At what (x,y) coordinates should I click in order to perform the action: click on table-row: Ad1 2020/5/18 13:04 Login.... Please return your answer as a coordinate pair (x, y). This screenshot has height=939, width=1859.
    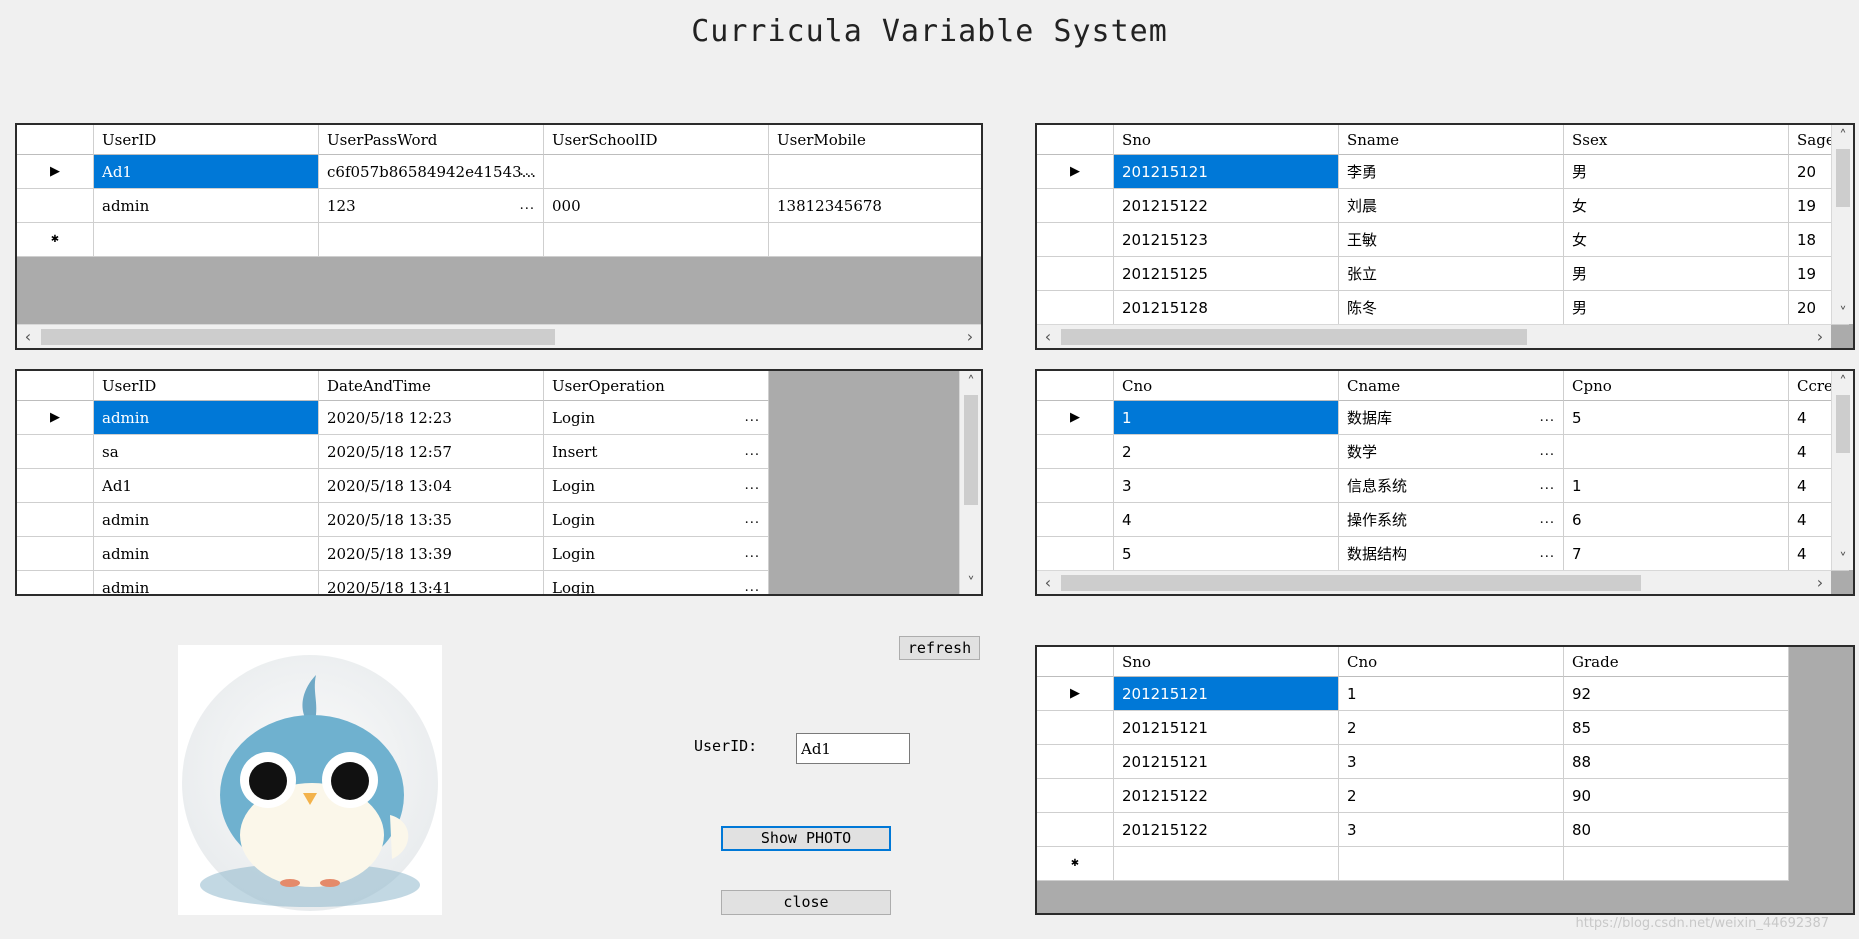
    Looking at the image, I should click on (393, 486).